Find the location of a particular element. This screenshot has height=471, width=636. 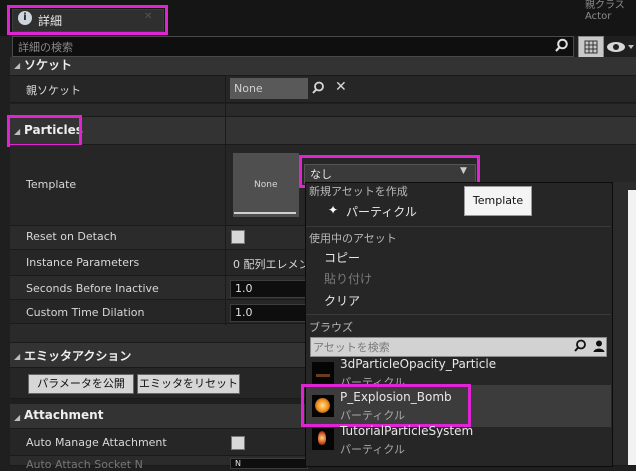

details-search-input is located at coordinates (293, 46).